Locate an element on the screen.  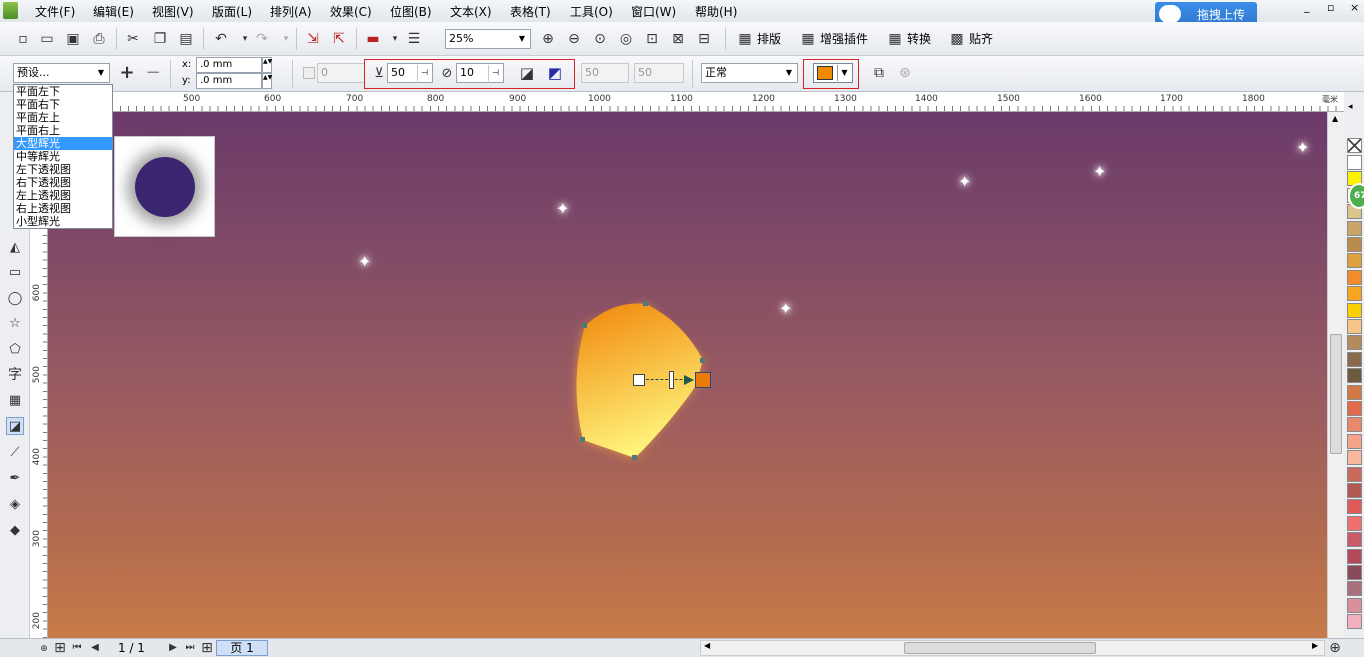
menu-edit: 编辑(E) is located at coordinates (113, 11).